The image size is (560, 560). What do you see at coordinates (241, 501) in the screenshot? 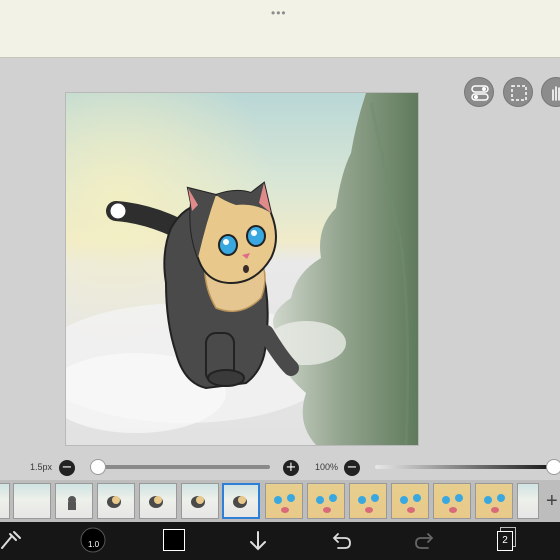
I see `frame-thumbnail-selected` at bounding box center [241, 501].